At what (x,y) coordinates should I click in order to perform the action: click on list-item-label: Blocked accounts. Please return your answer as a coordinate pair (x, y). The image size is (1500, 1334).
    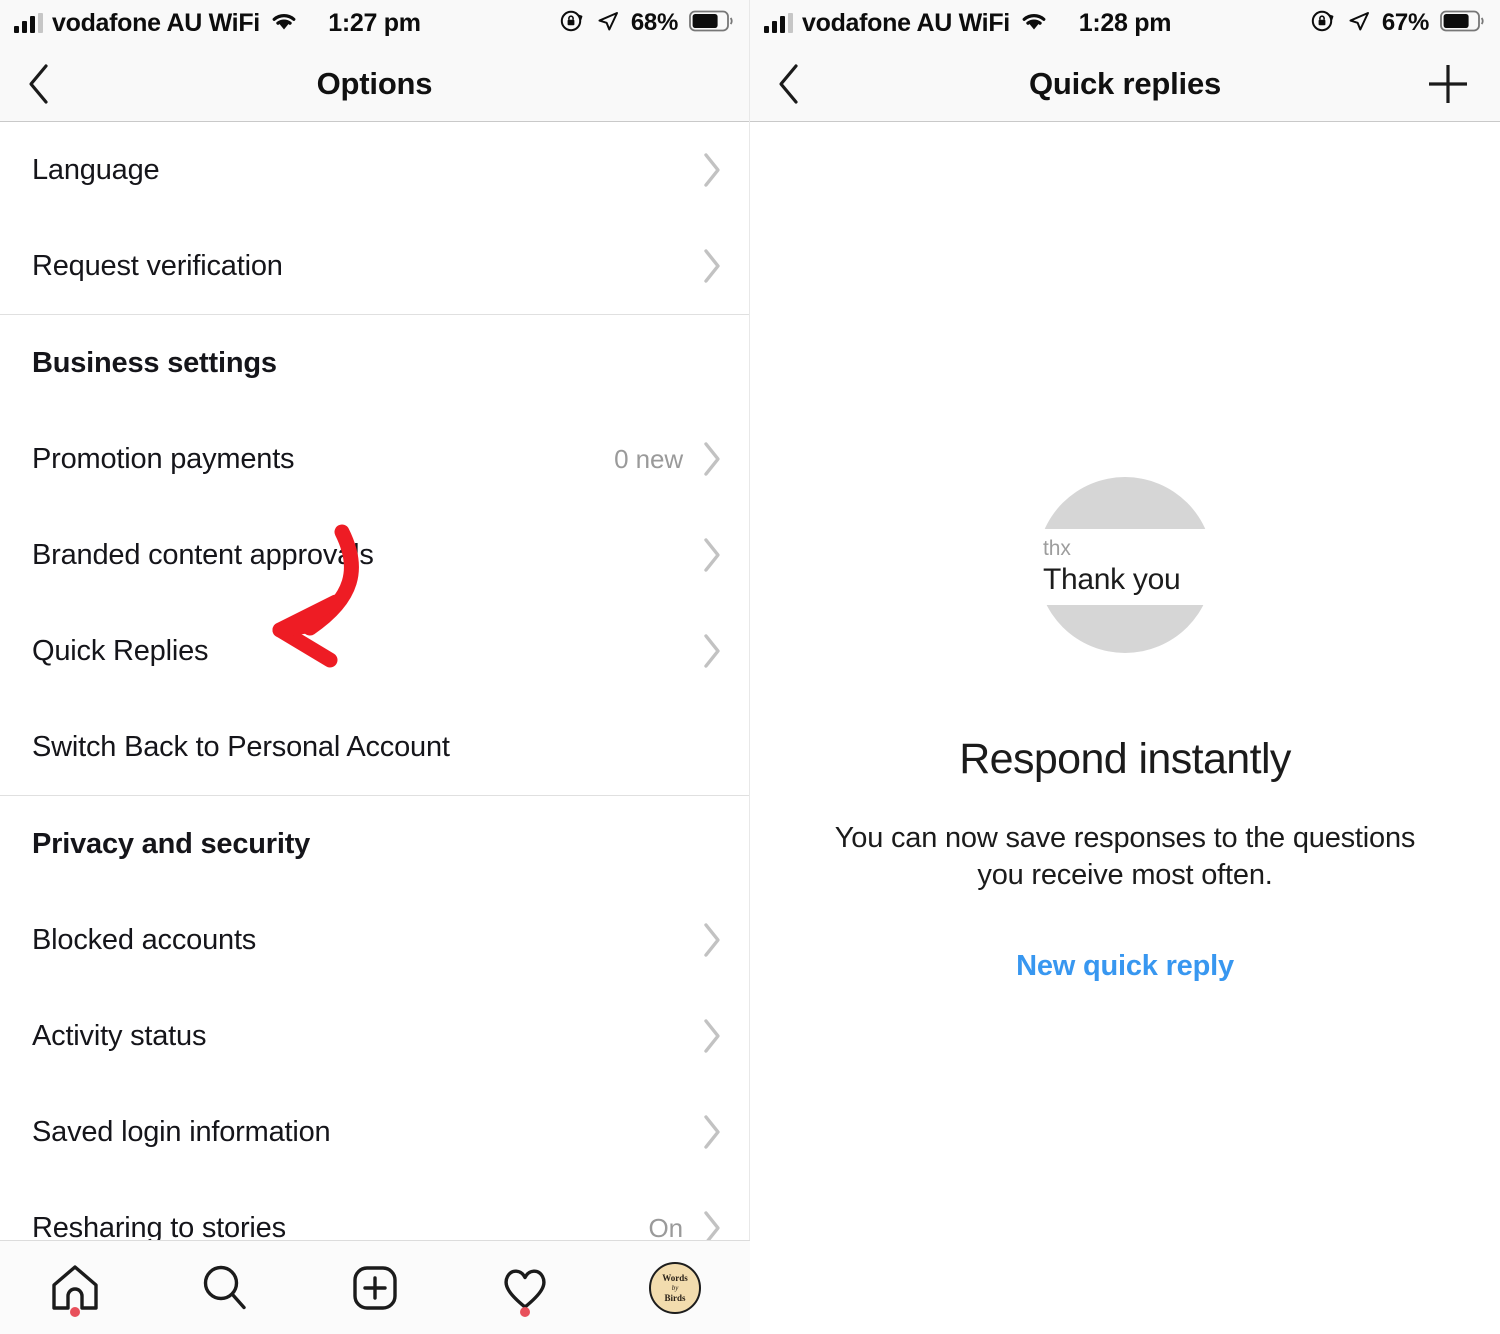
    Looking at the image, I should click on (144, 939).